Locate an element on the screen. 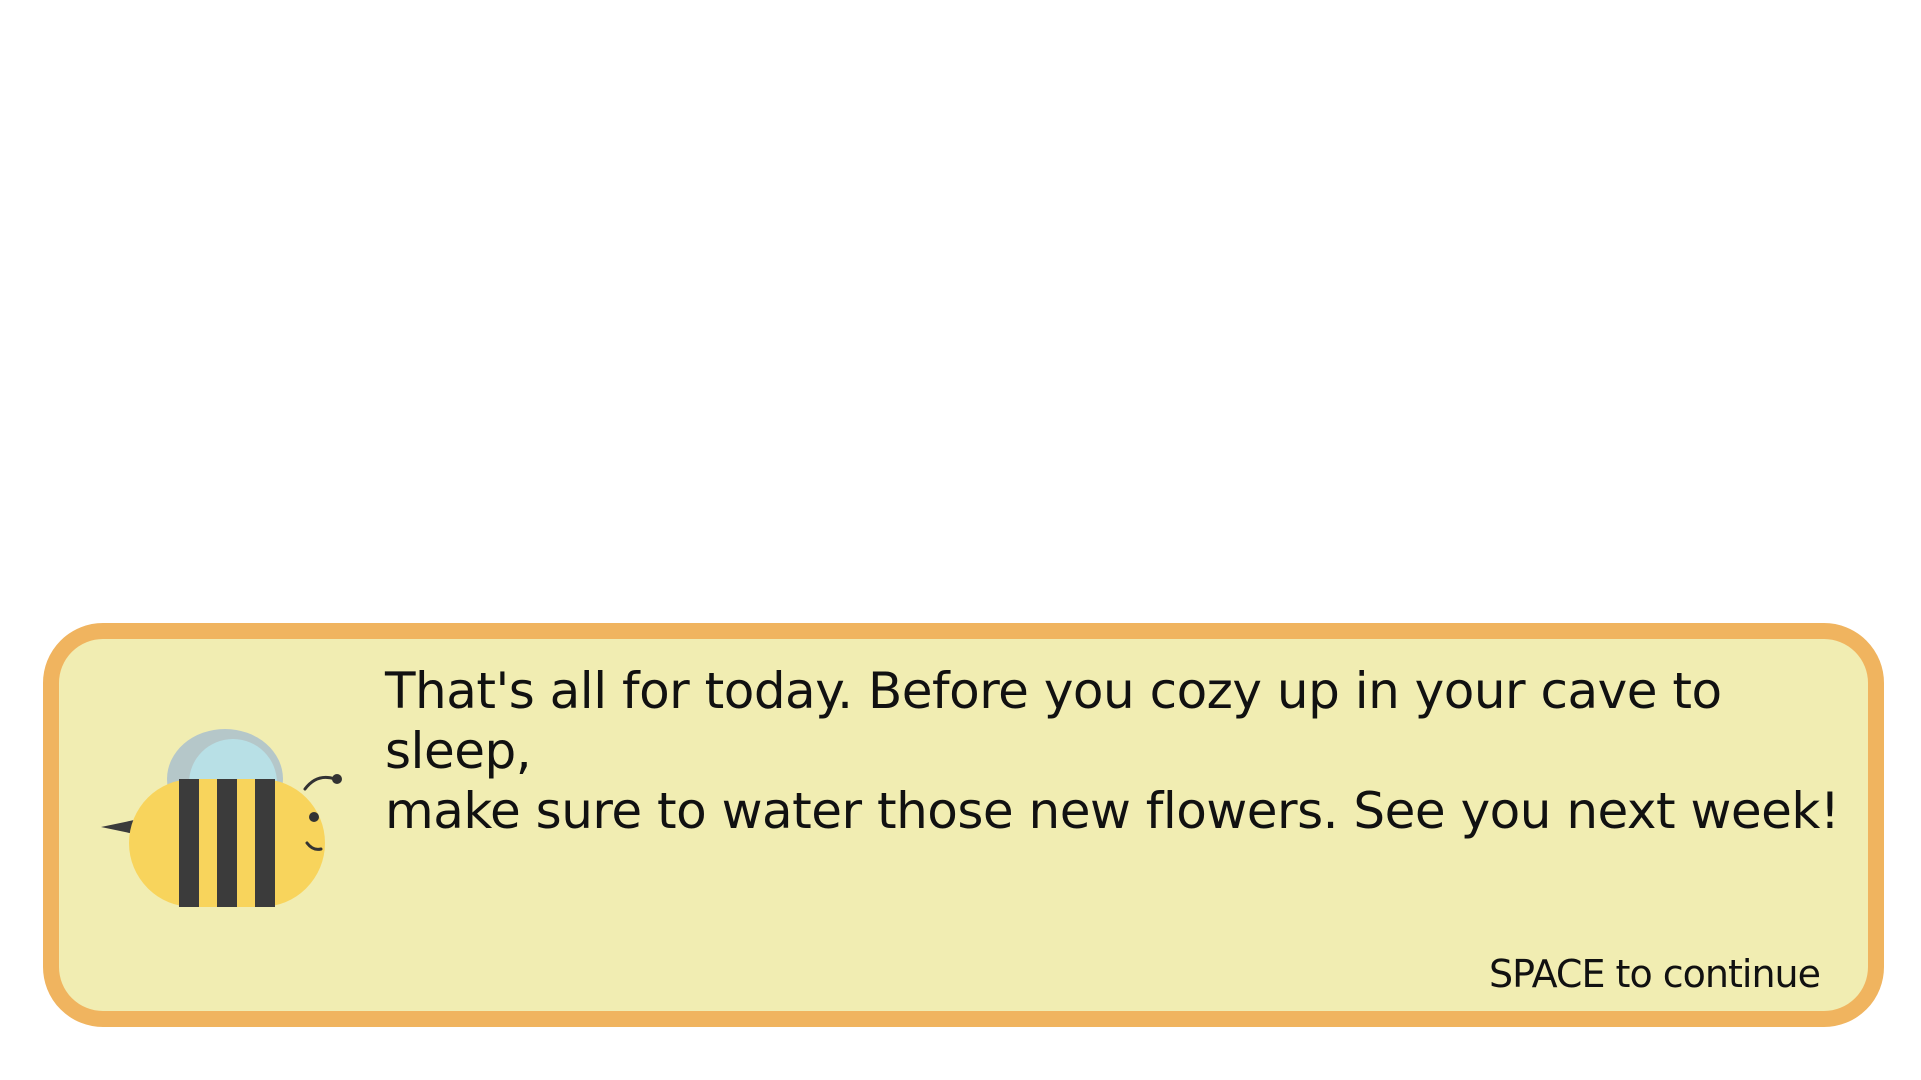  bee-icon is located at coordinates (221, 818).